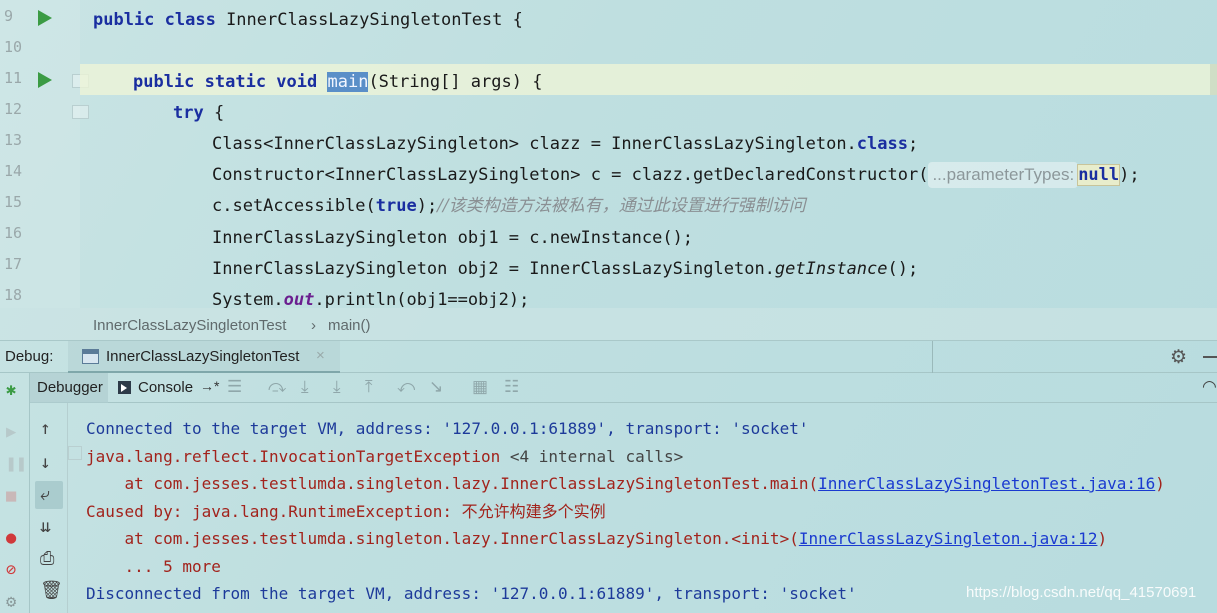 The width and height of the screenshot is (1217, 613). What do you see at coordinates (188, 113) in the screenshot?
I see `keyword: try` at bounding box center [188, 113].